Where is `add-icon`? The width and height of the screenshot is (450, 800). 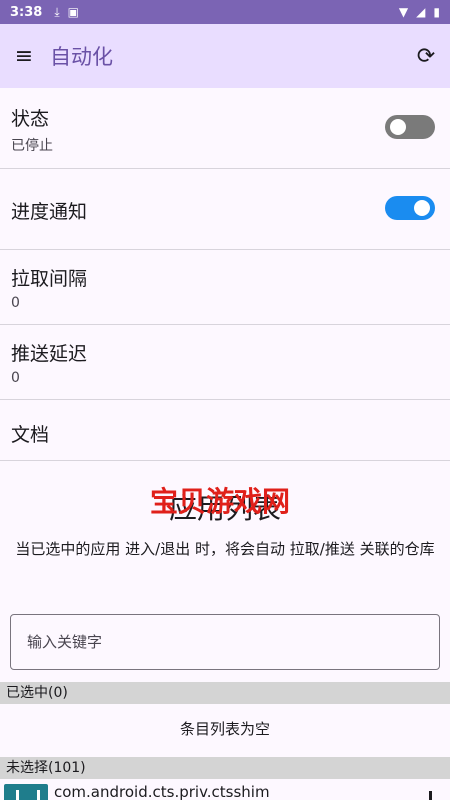
add-icon is located at coordinates (430, 795).